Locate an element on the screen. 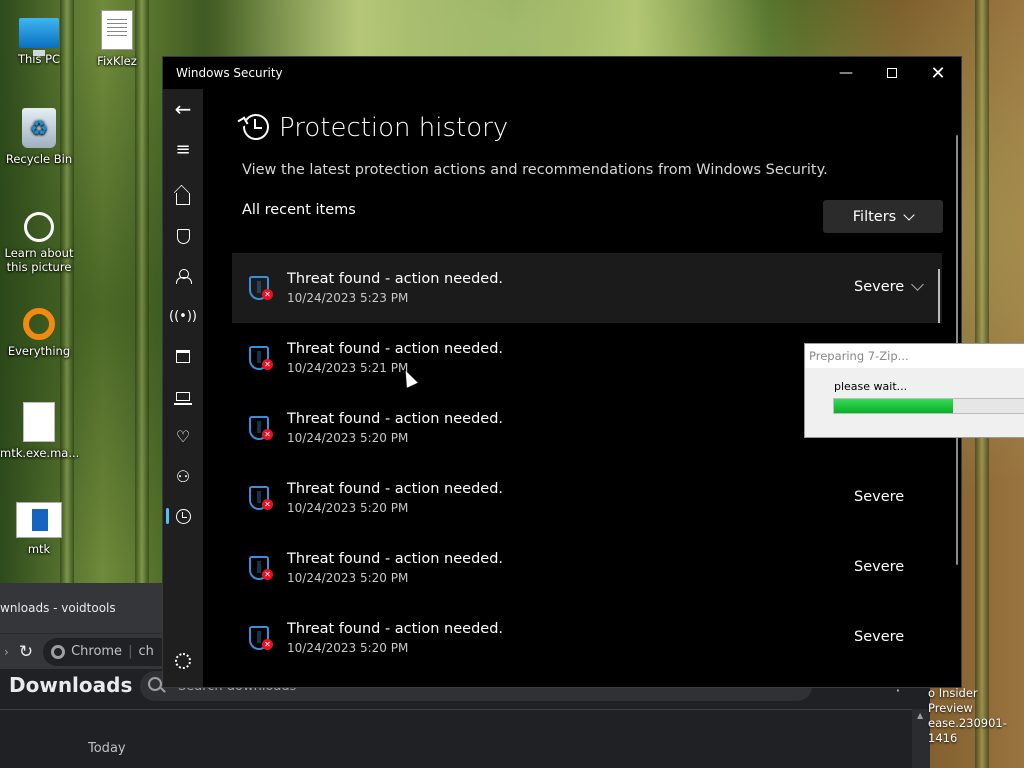 The width and height of the screenshot is (1024, 768). desktop-icon-label: mtk is located at coordinates (39, 549).